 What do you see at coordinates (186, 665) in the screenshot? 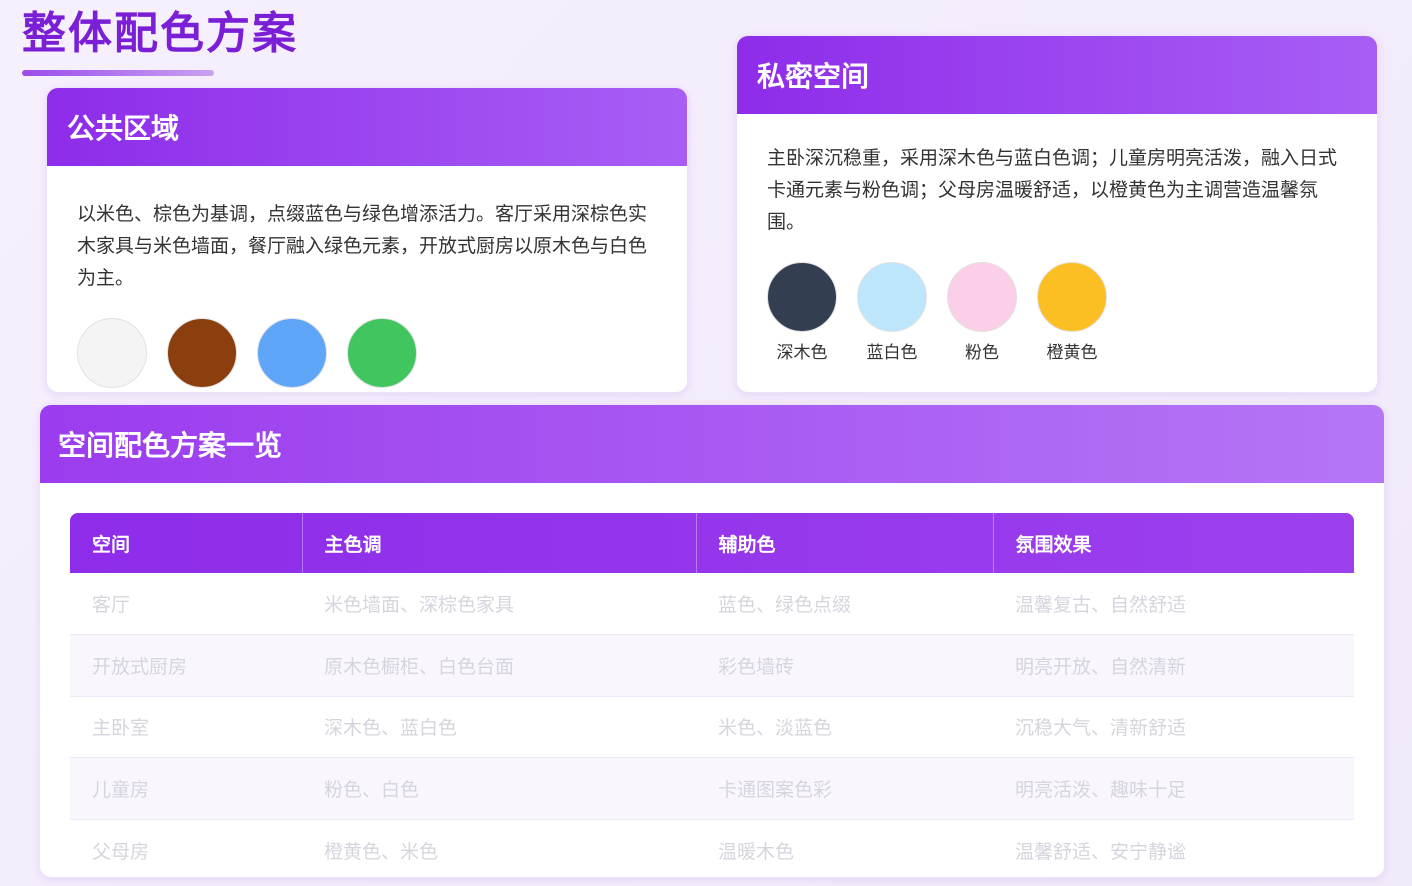
I see `table-cell: 开放式厨房` at bounding box center [186, 665].